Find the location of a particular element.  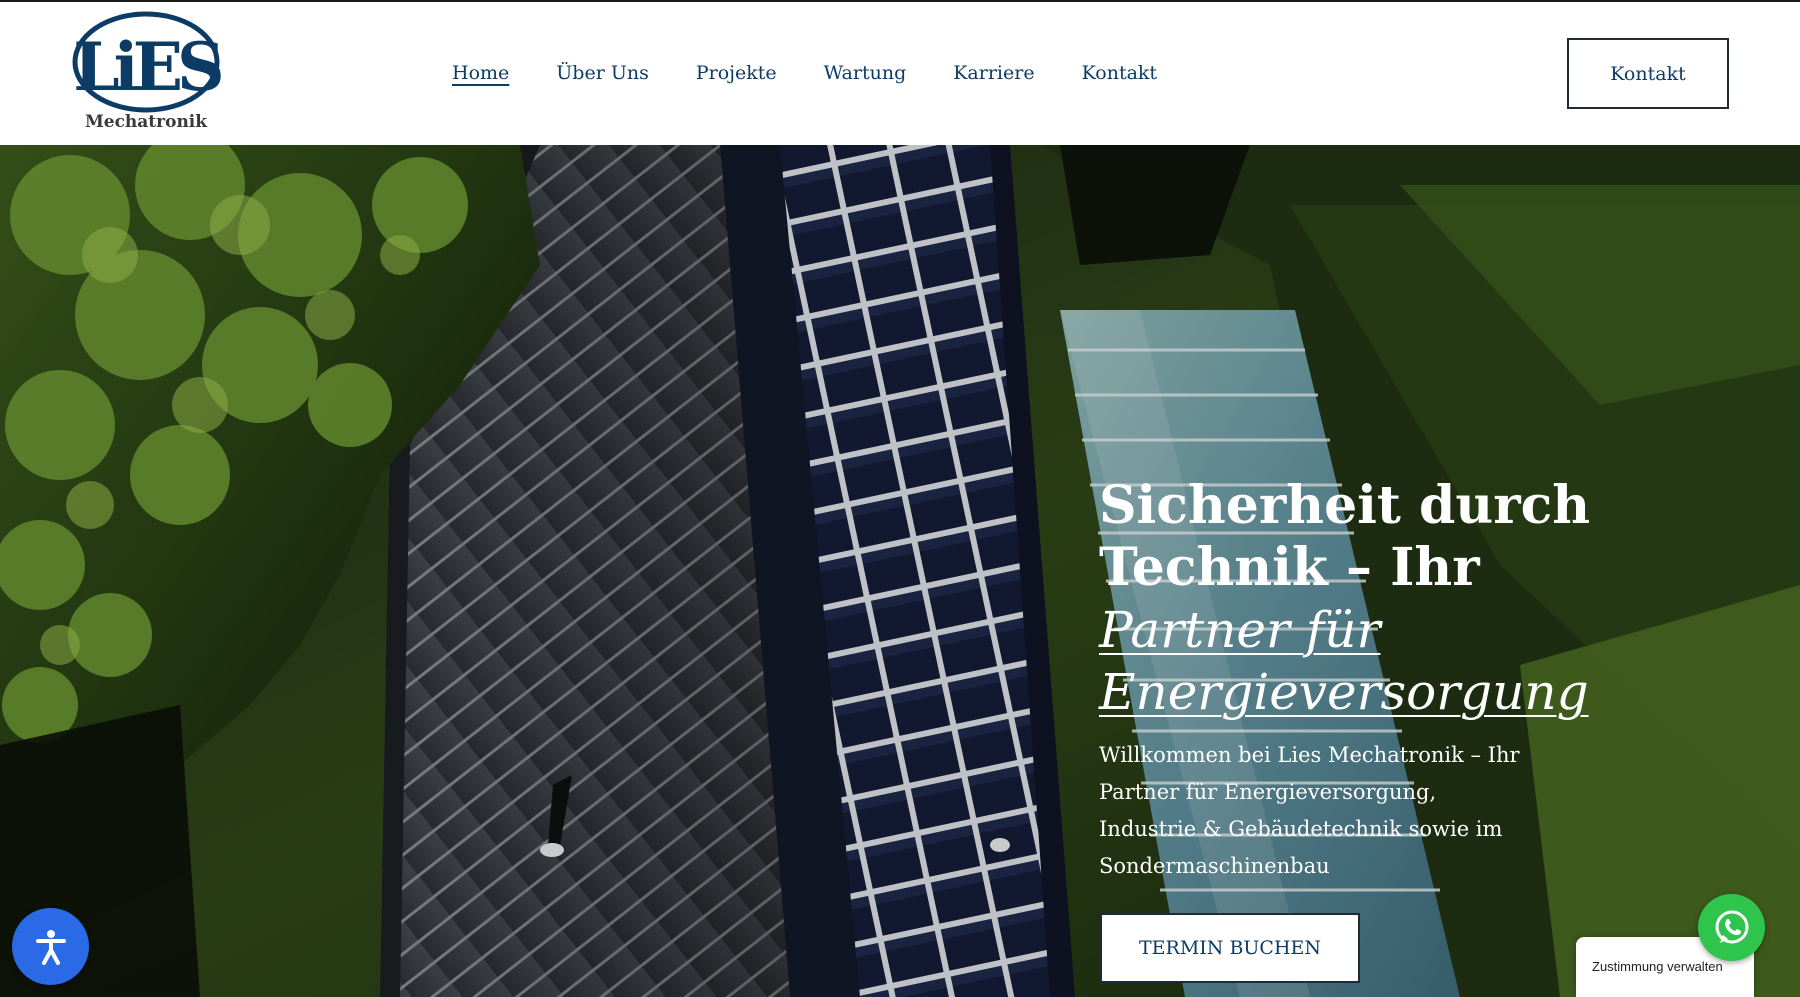

company-logo: LiES Mechatronik is located at coordinates (146, 72).